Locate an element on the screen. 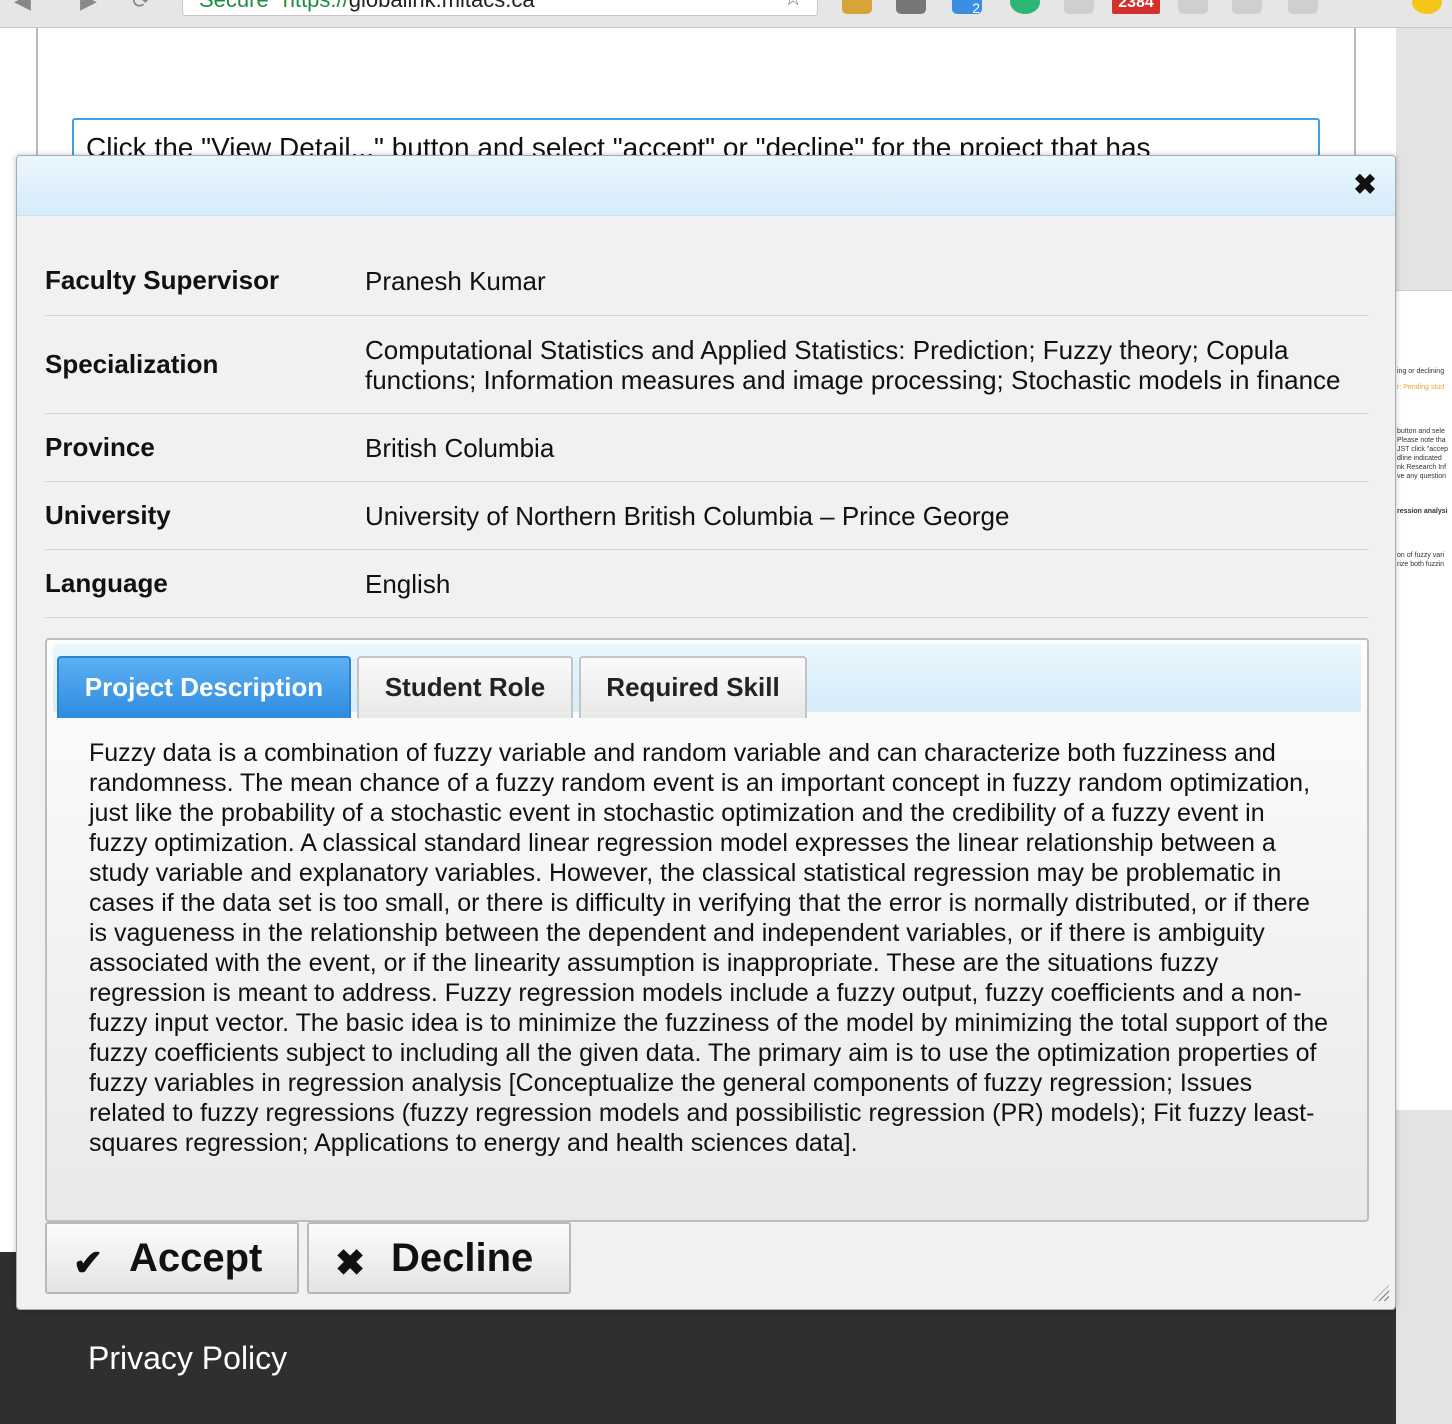 Image resolution: width=1452 pixels, height=1424 pixels. url-protocol: https:// is located at coordinates (316, 6).